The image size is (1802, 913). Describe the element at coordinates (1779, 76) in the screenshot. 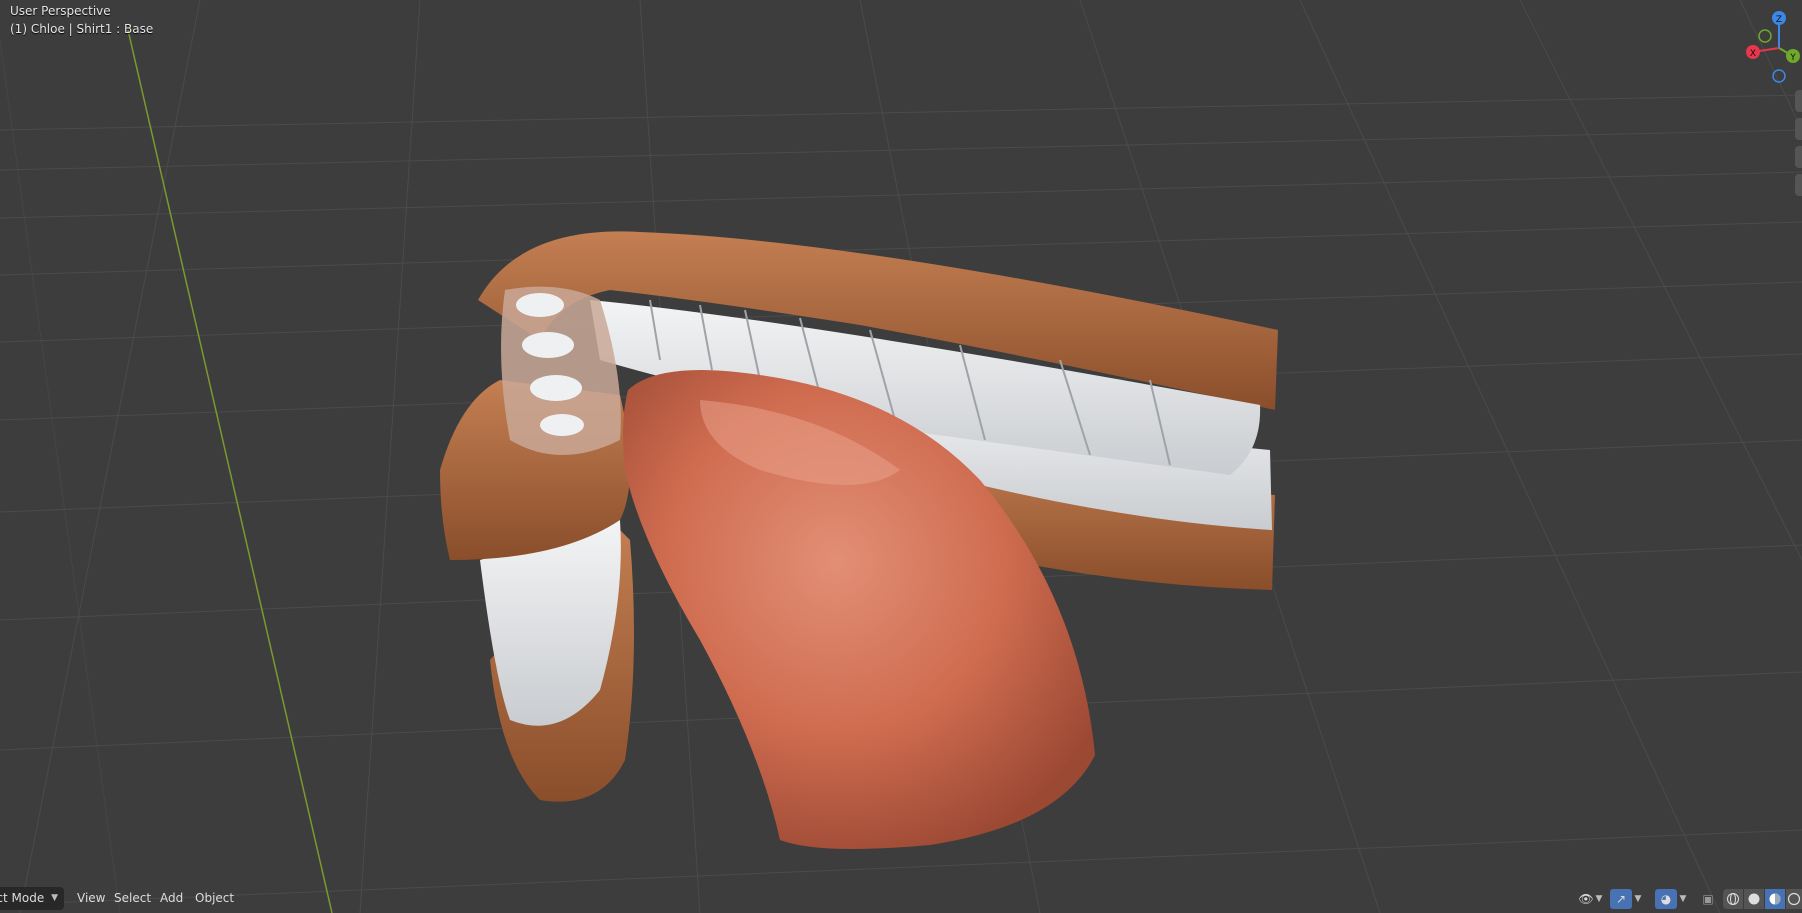

I see `neg-z-axis-handle` at that location.